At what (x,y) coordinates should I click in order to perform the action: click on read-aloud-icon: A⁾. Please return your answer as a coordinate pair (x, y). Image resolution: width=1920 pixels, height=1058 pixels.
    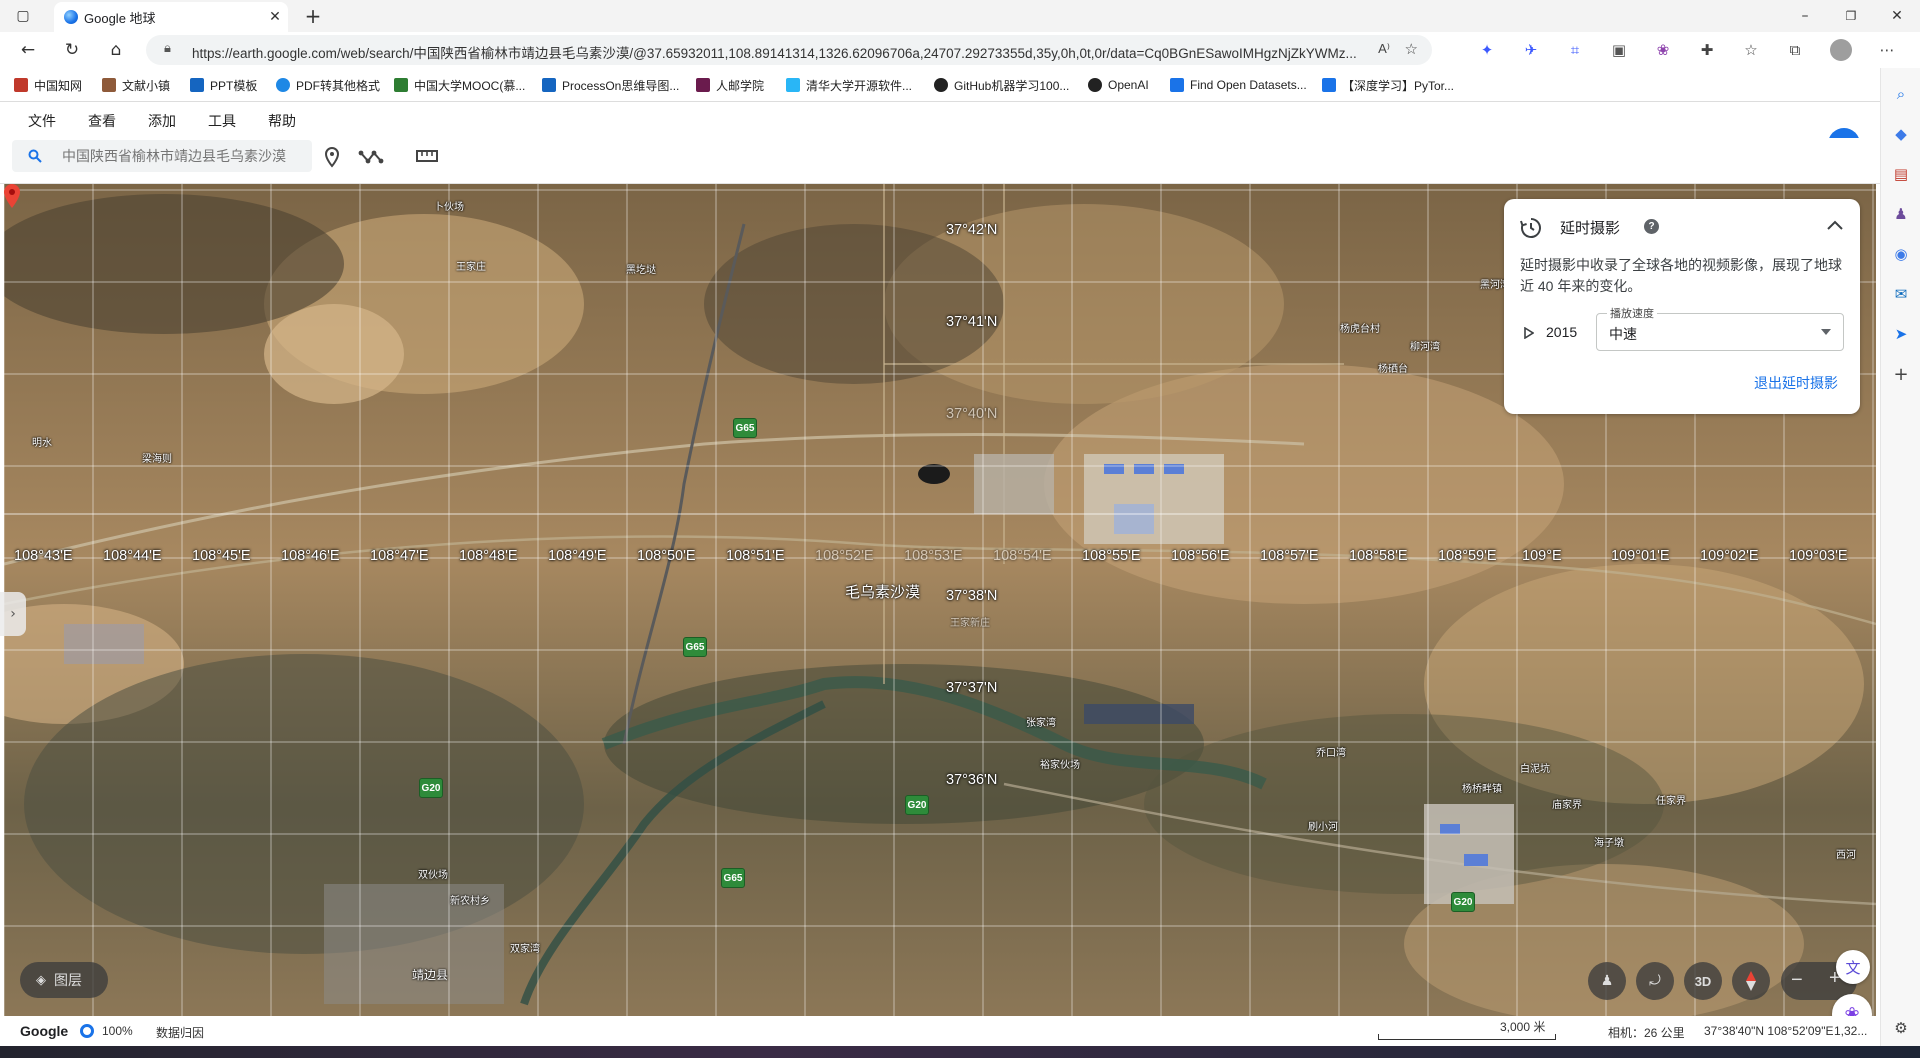
    Looking at the image, I should click on (1384, 49).